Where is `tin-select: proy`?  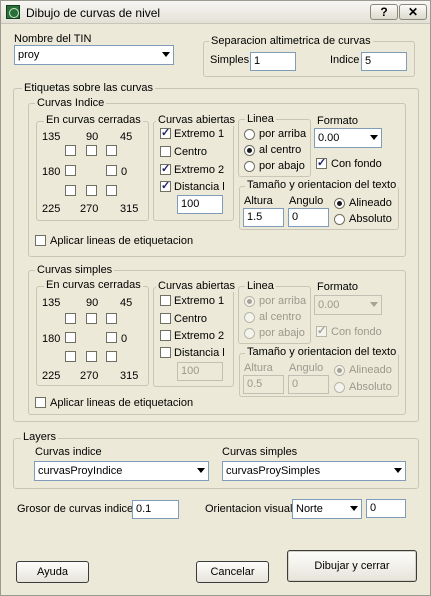
tin-select: proy is located at coordinates (94, 55).